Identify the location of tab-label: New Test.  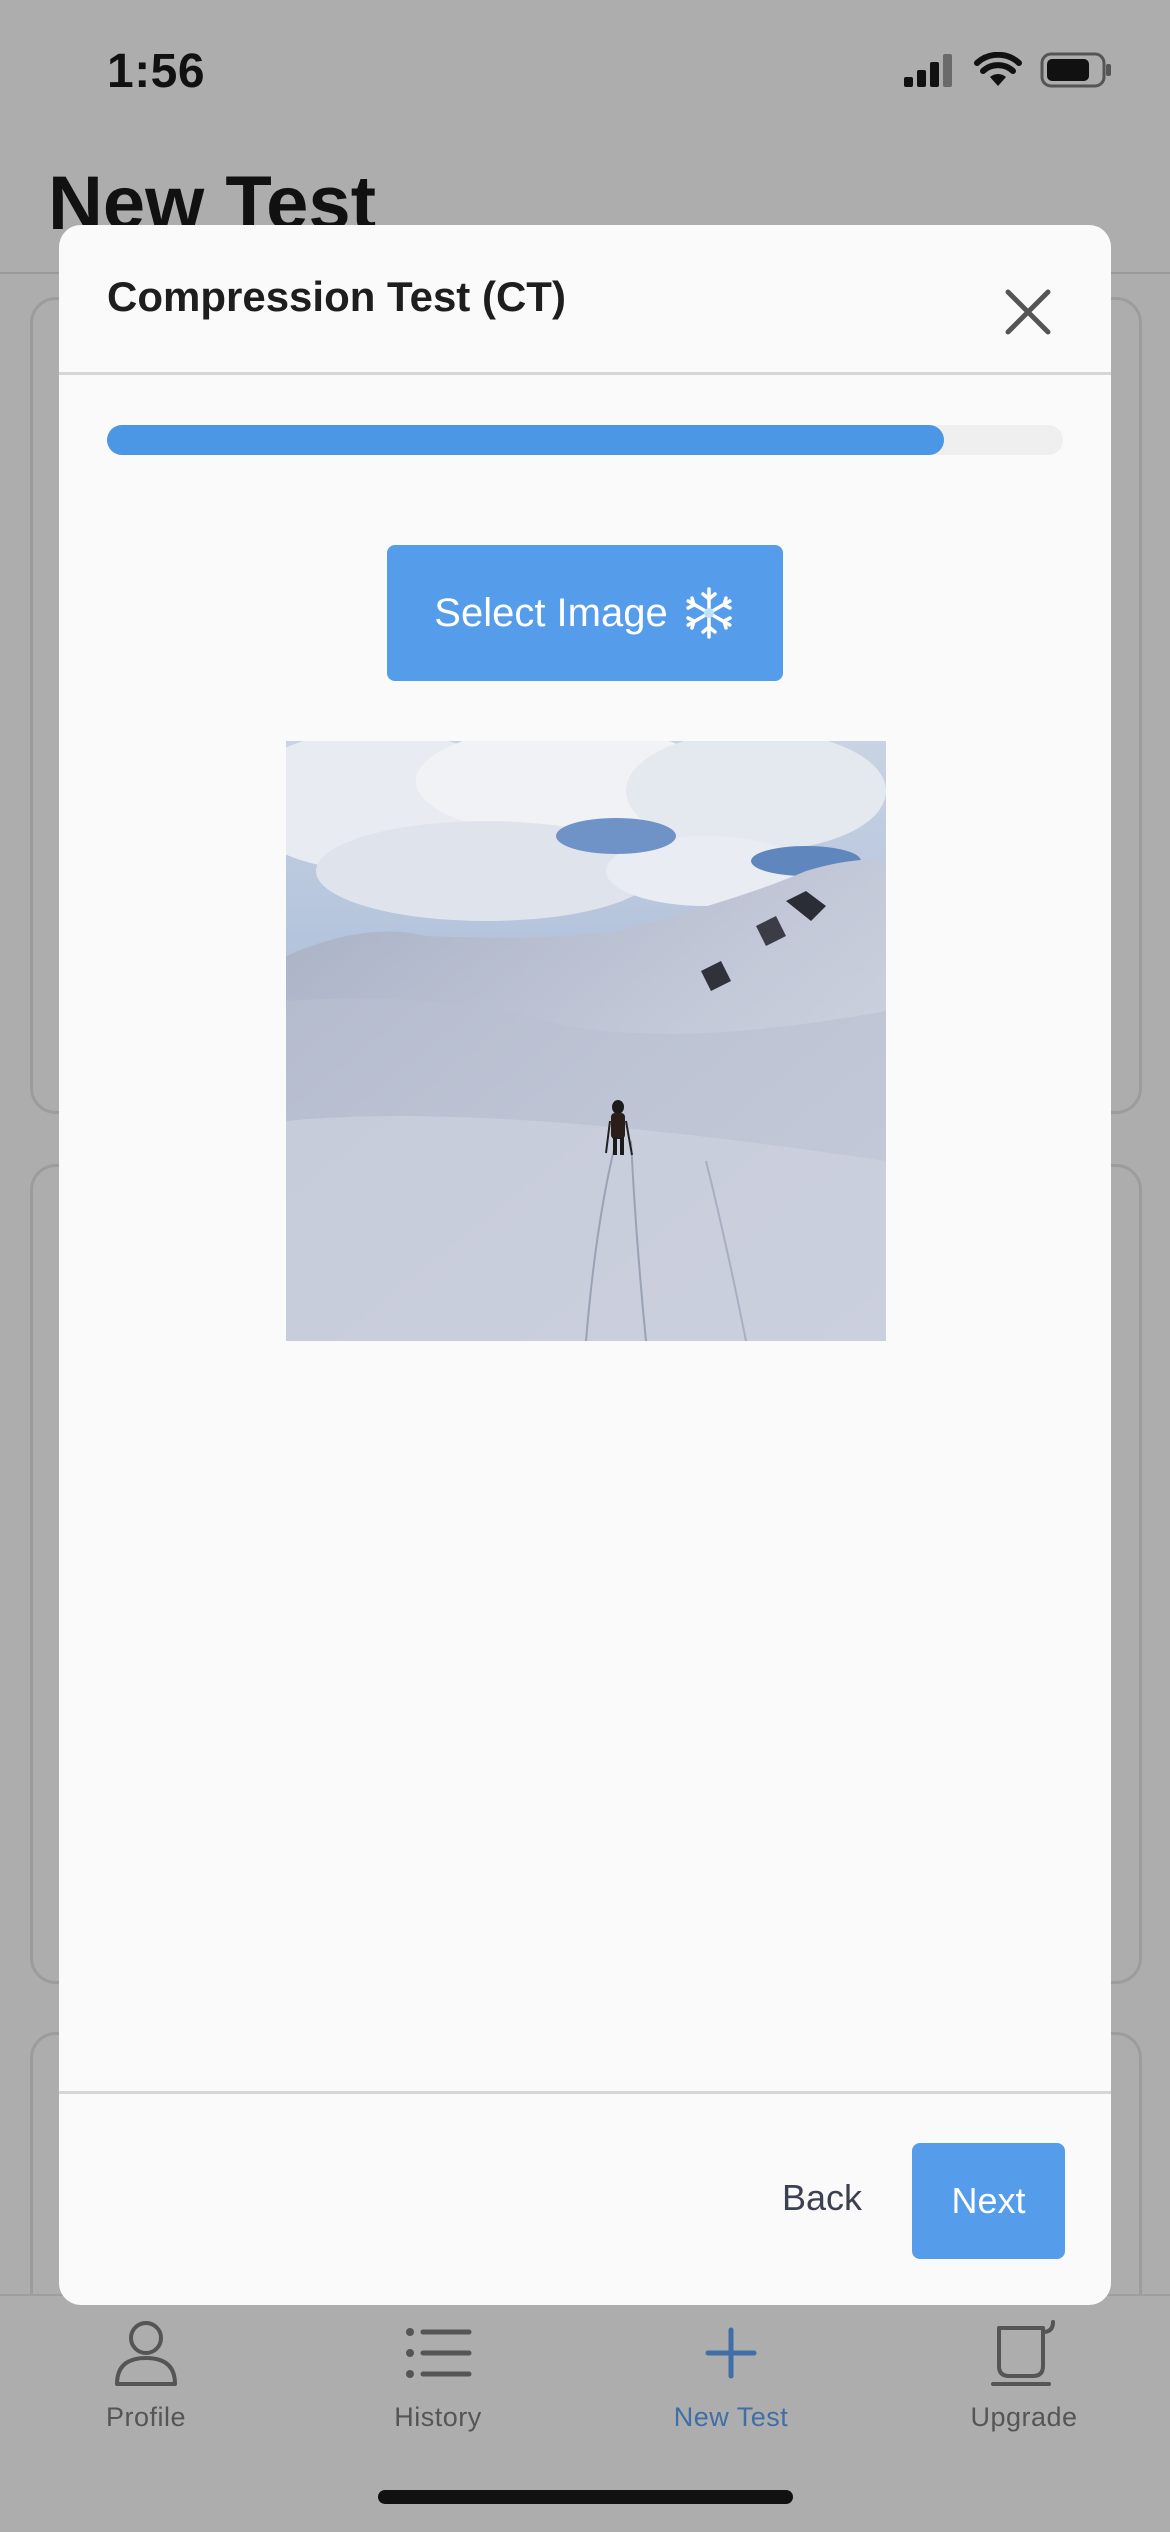
(731, 2417).